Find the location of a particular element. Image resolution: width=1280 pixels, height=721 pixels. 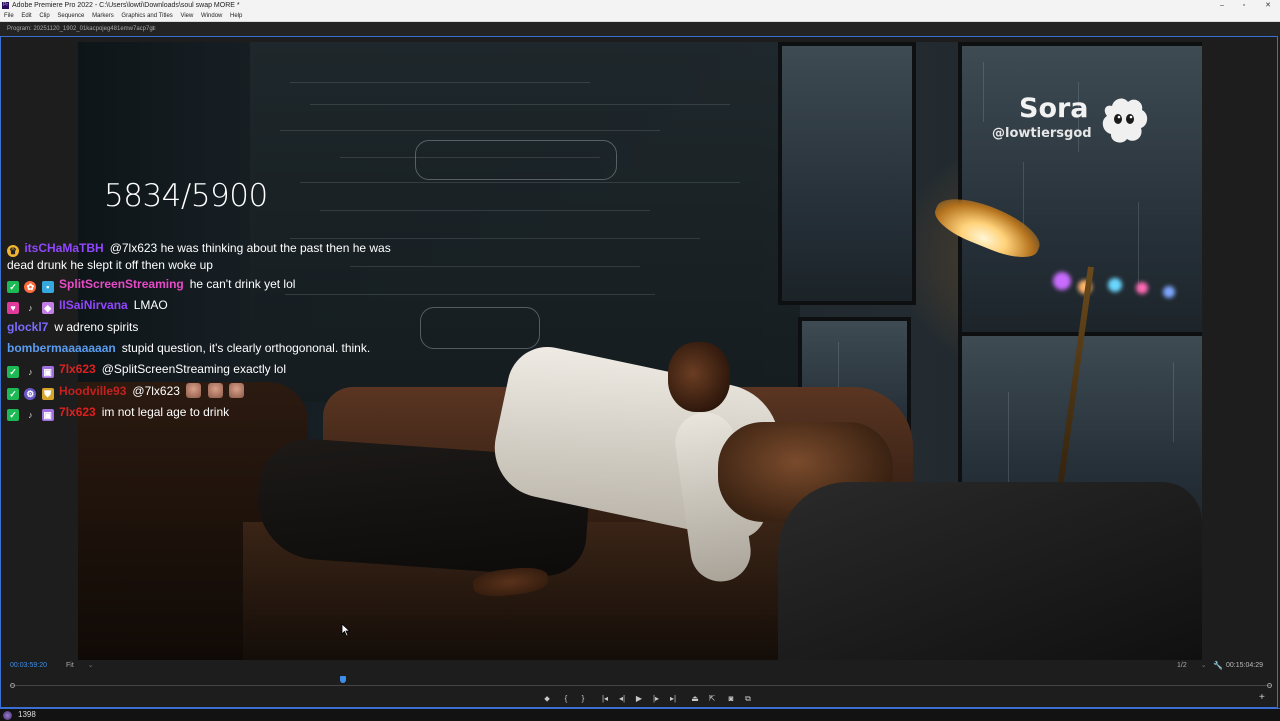

add-marker-icon: ⬥ is located at coordinates (547, 699).